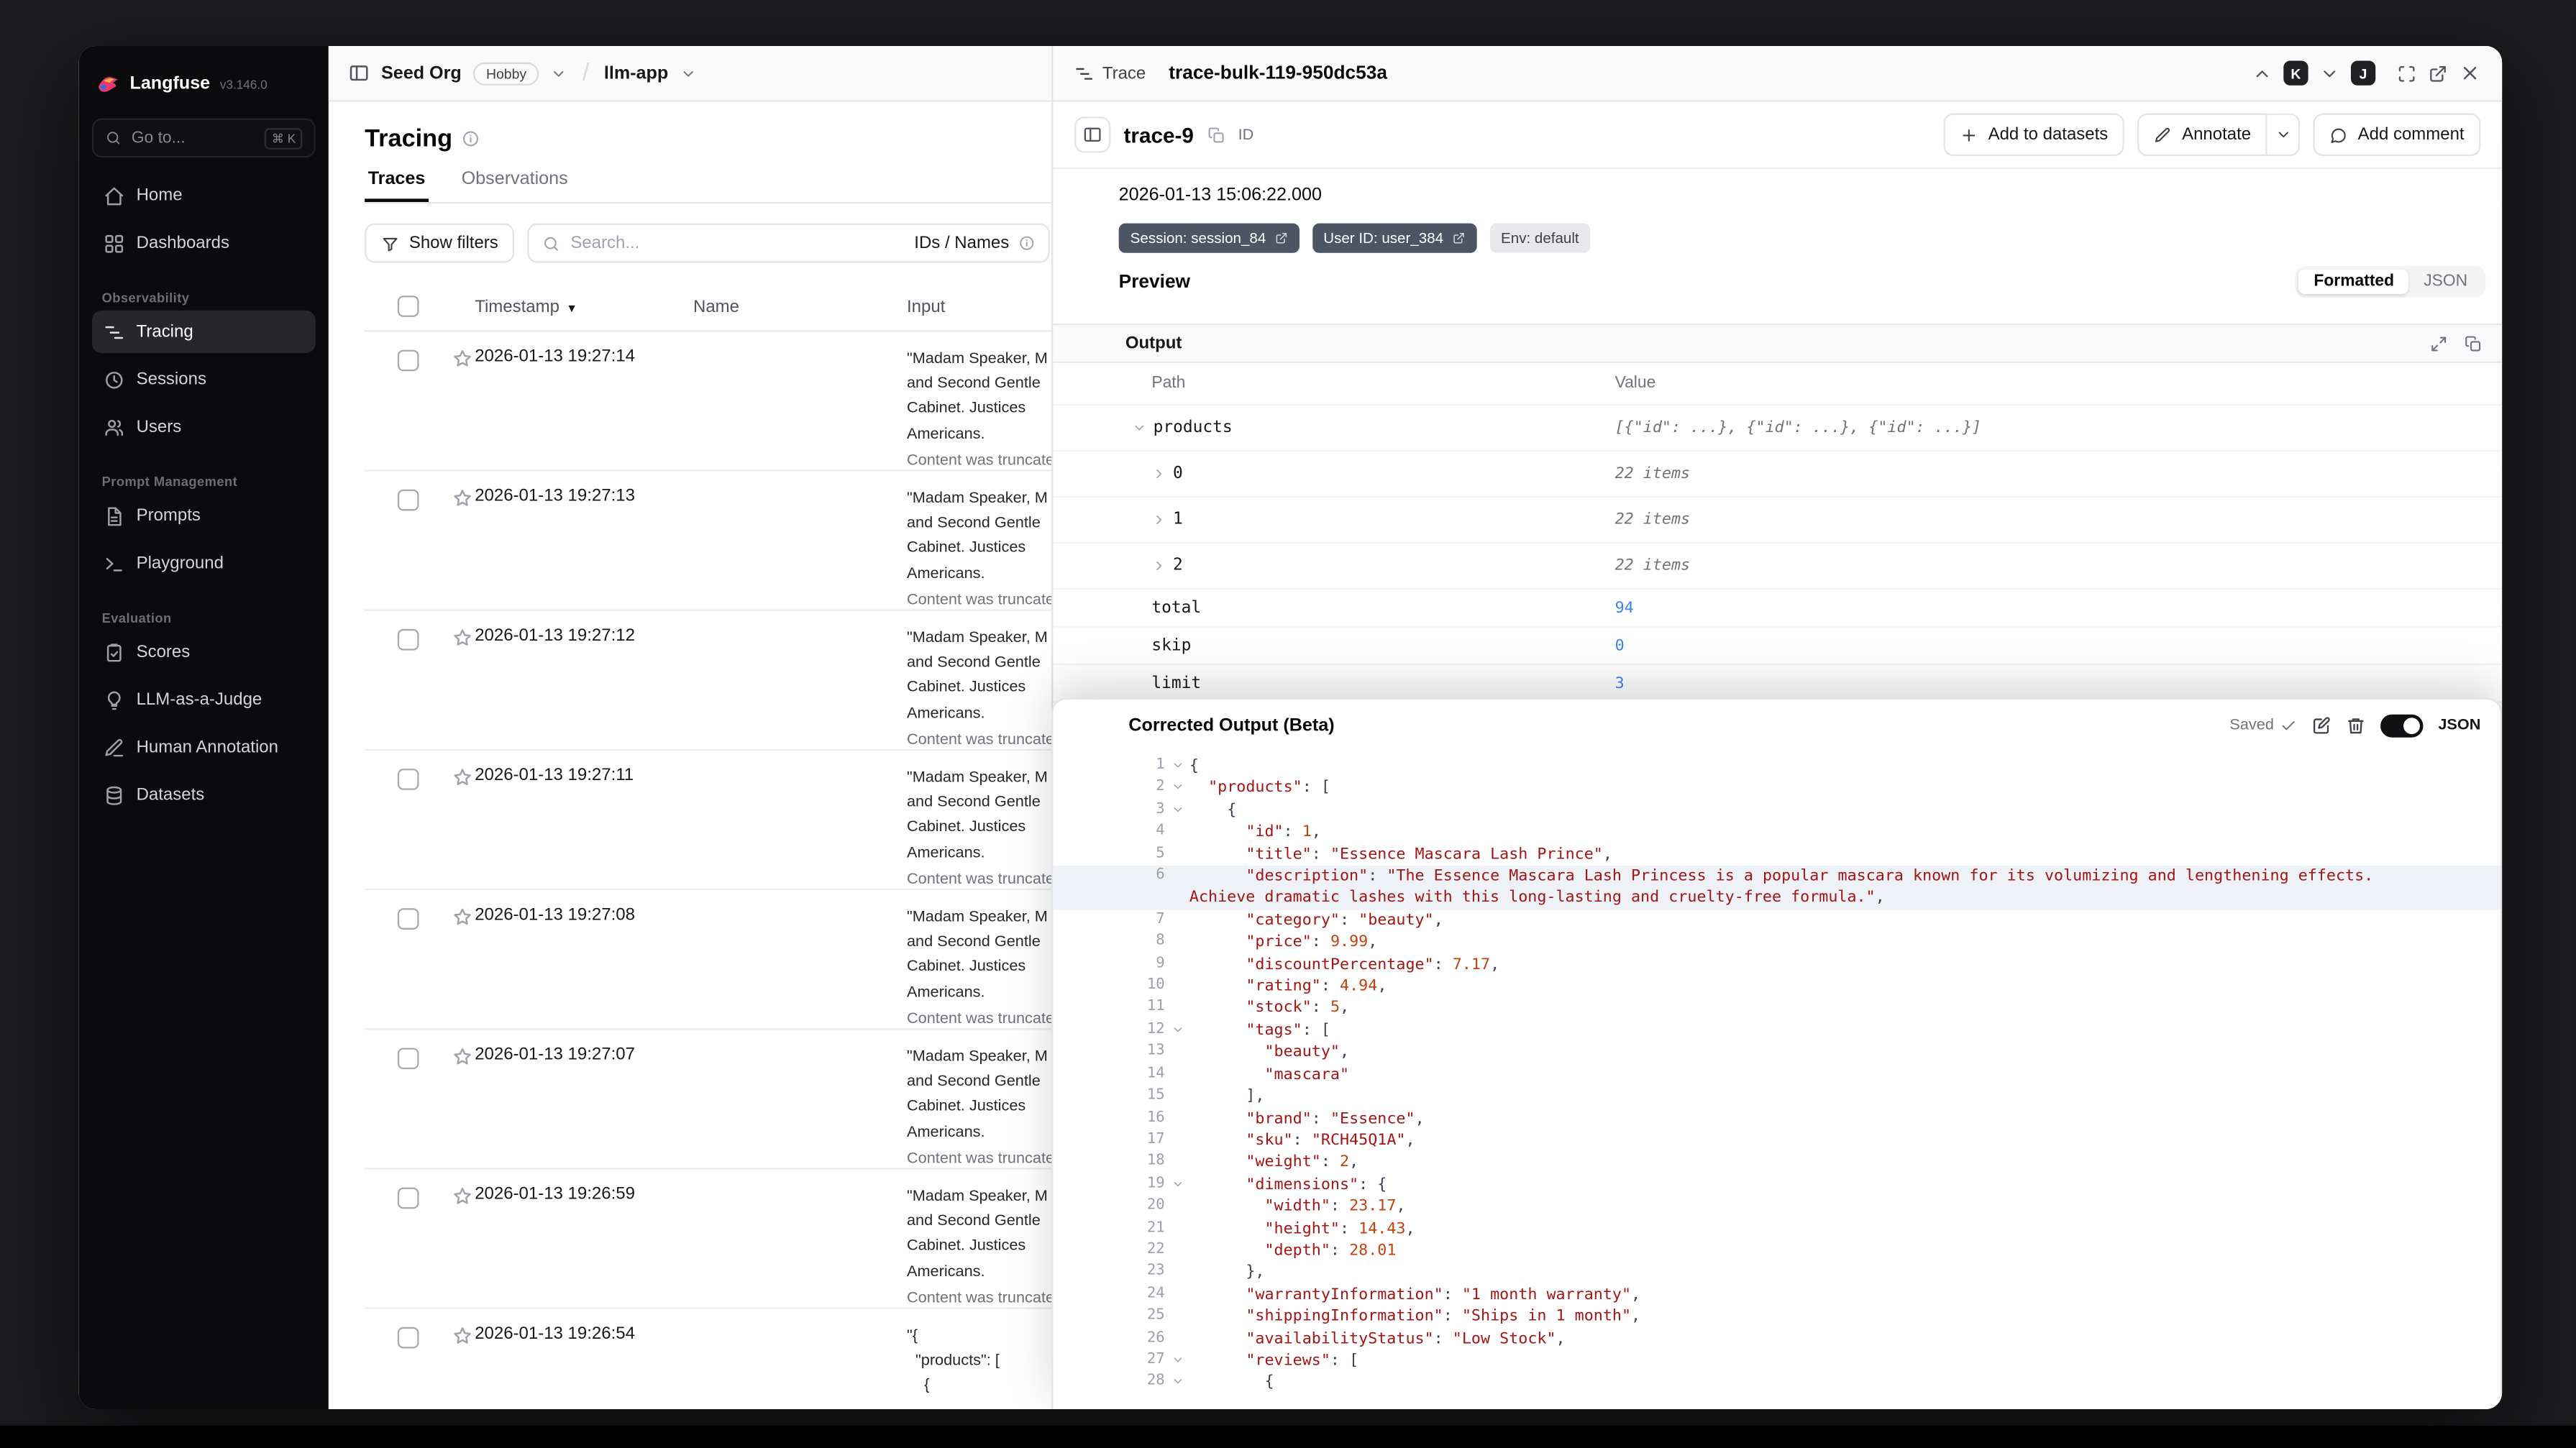 This screenshot has height=1448, width=2576. Describe the element at coordinates (1154, 281) in the screenshot. I see `tab-preview: Preview` at that location.